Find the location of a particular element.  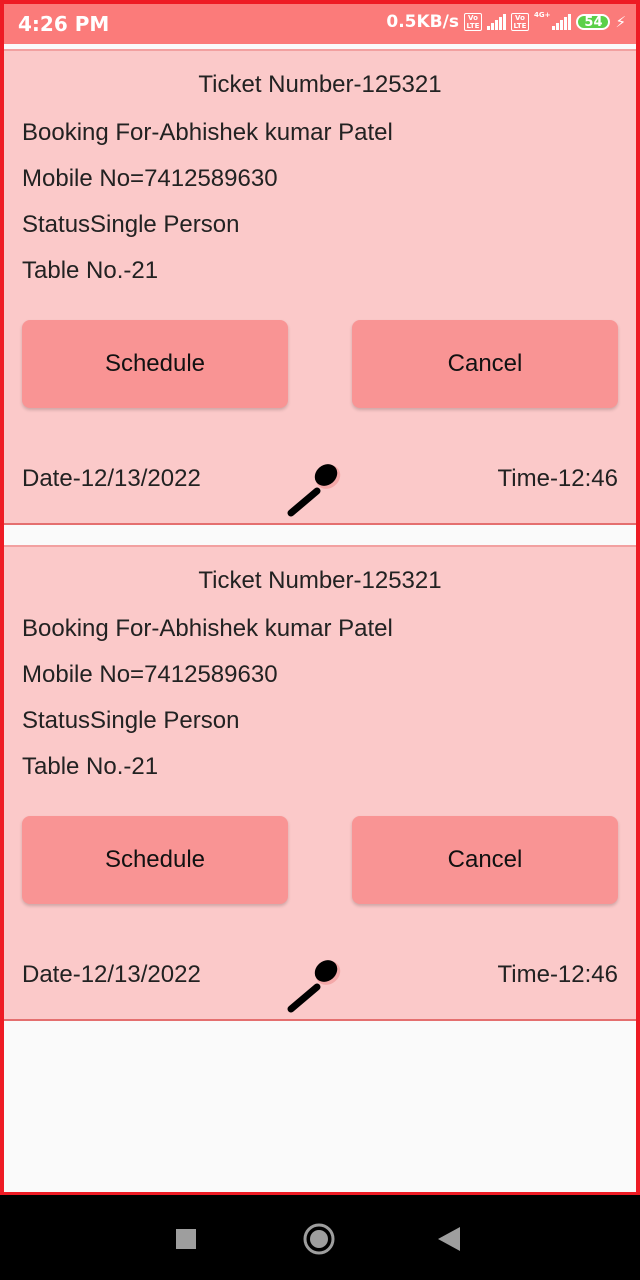

network-type: 4G+ is located at coordinates (542, 15).